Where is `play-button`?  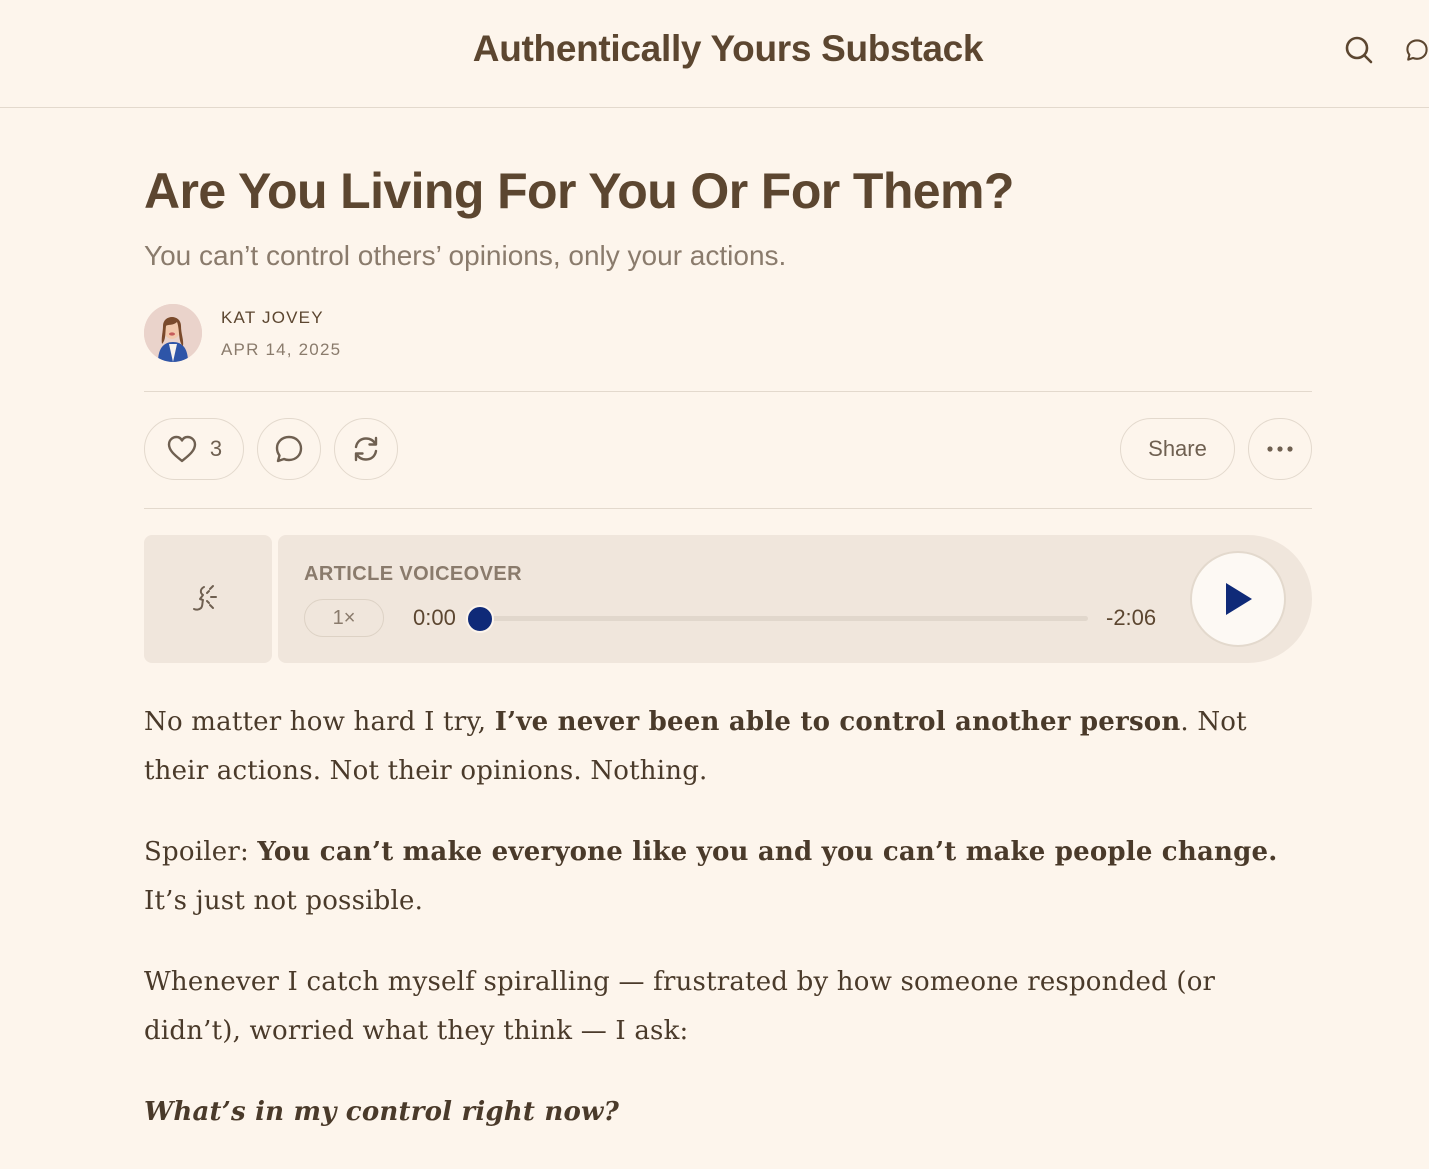 play-button is located at coordinates (1238, 599).